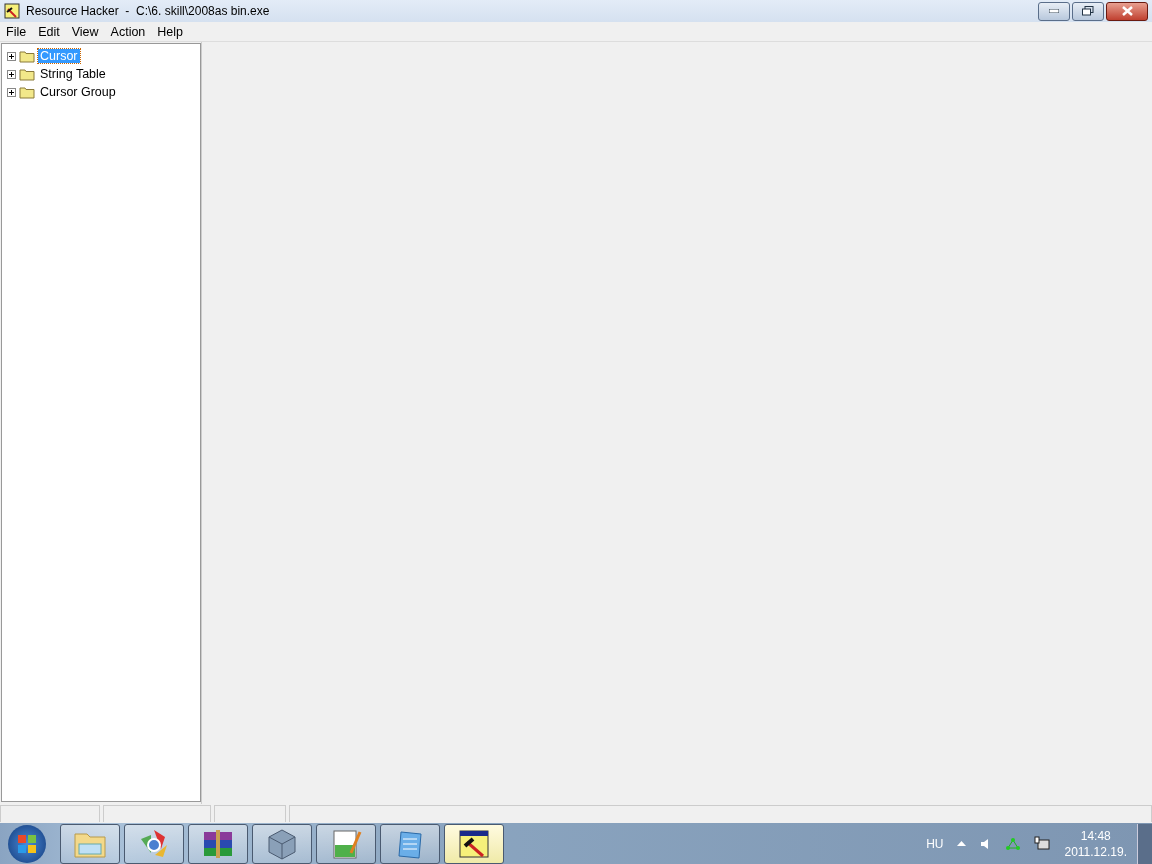  Describe the element at coordinates (148, 11) in the screenshot. I see `window-title: Resource Hacker - C:\6. skill\2008as bin.exe` at that location.